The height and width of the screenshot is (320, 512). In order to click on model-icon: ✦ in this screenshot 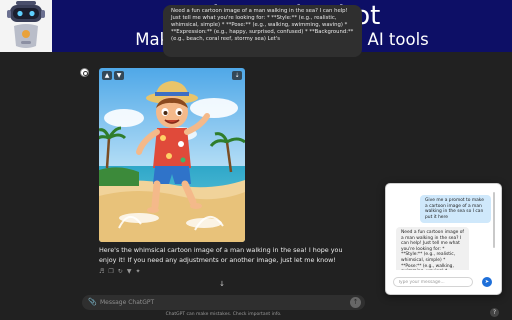, I will do `click(137, 272)`.